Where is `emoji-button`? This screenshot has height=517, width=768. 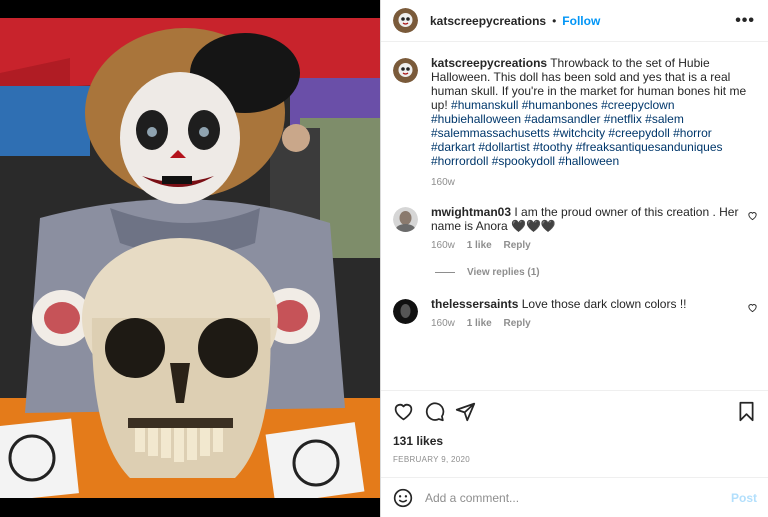
emoji-button is located at coordinates (403, 498).